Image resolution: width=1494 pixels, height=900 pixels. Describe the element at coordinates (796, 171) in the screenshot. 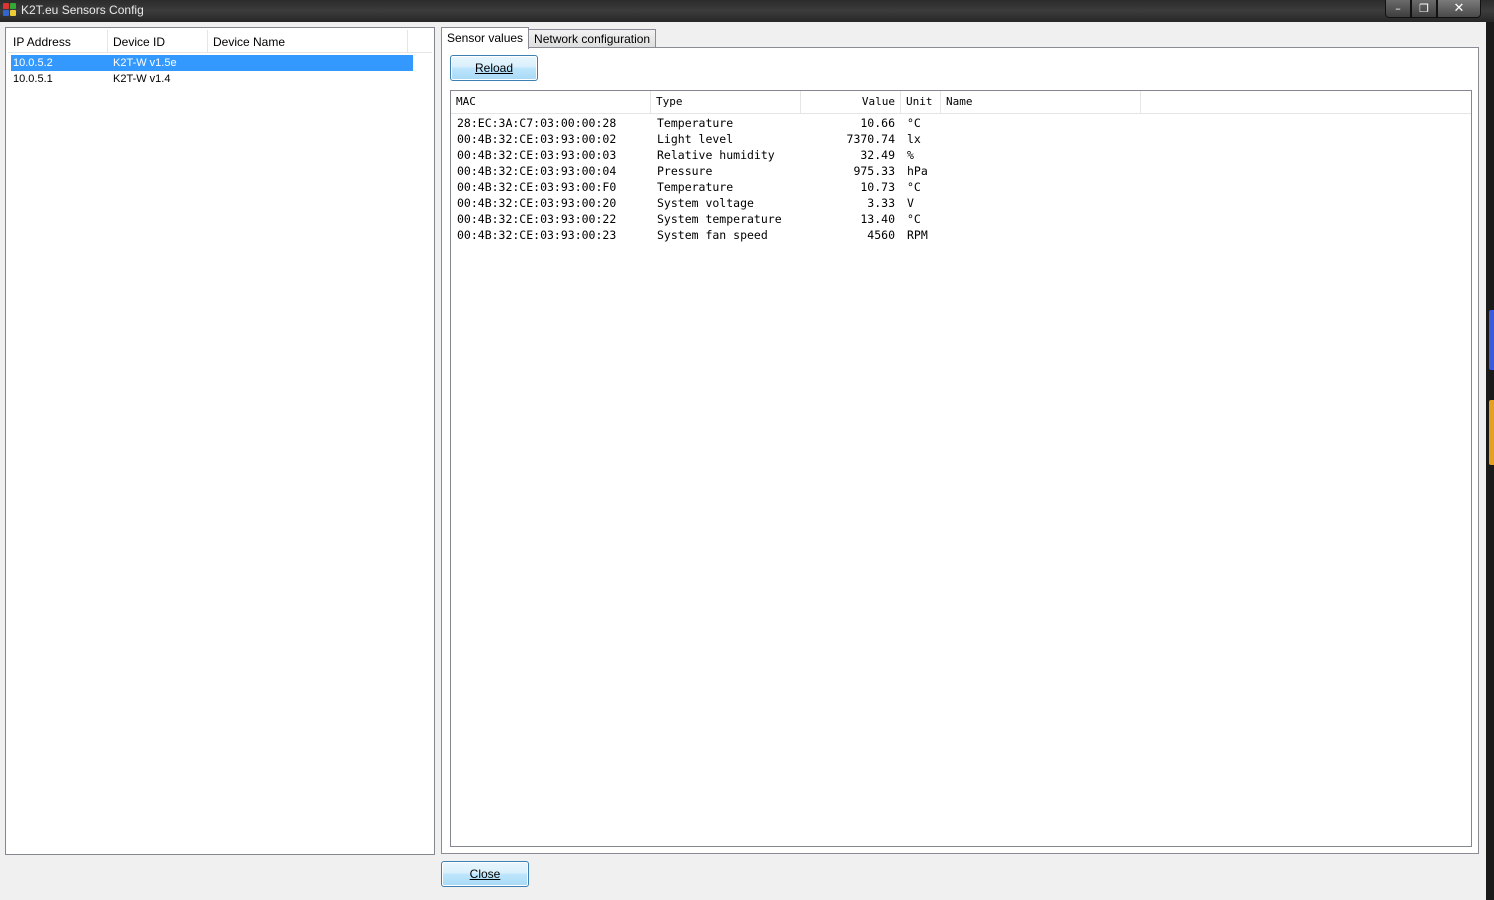

I see `sensor-row: 00:4B:32:CE:03:93:00:04 Pressure 975.33 hPa` at that location.